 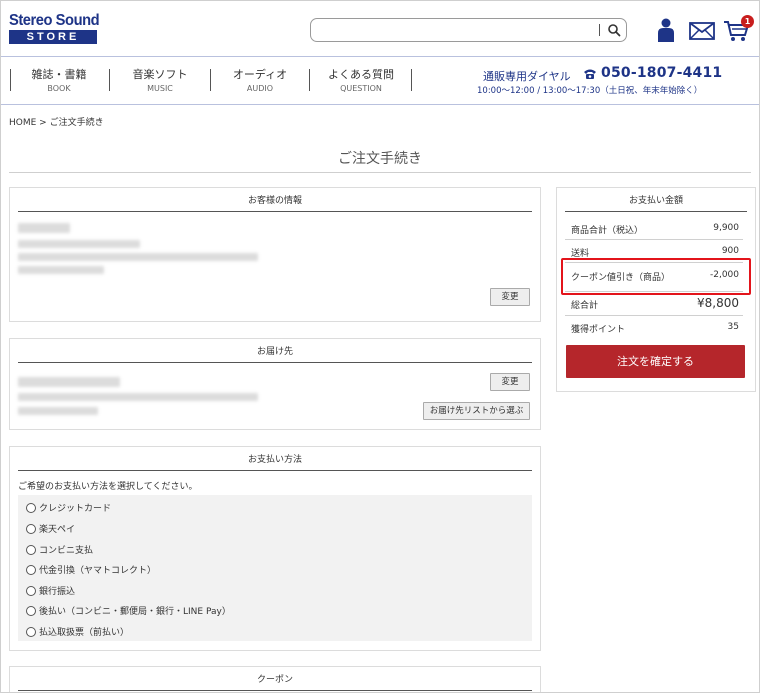 I want to click on total-value: ¥8,800, so click(x=718, y=303).